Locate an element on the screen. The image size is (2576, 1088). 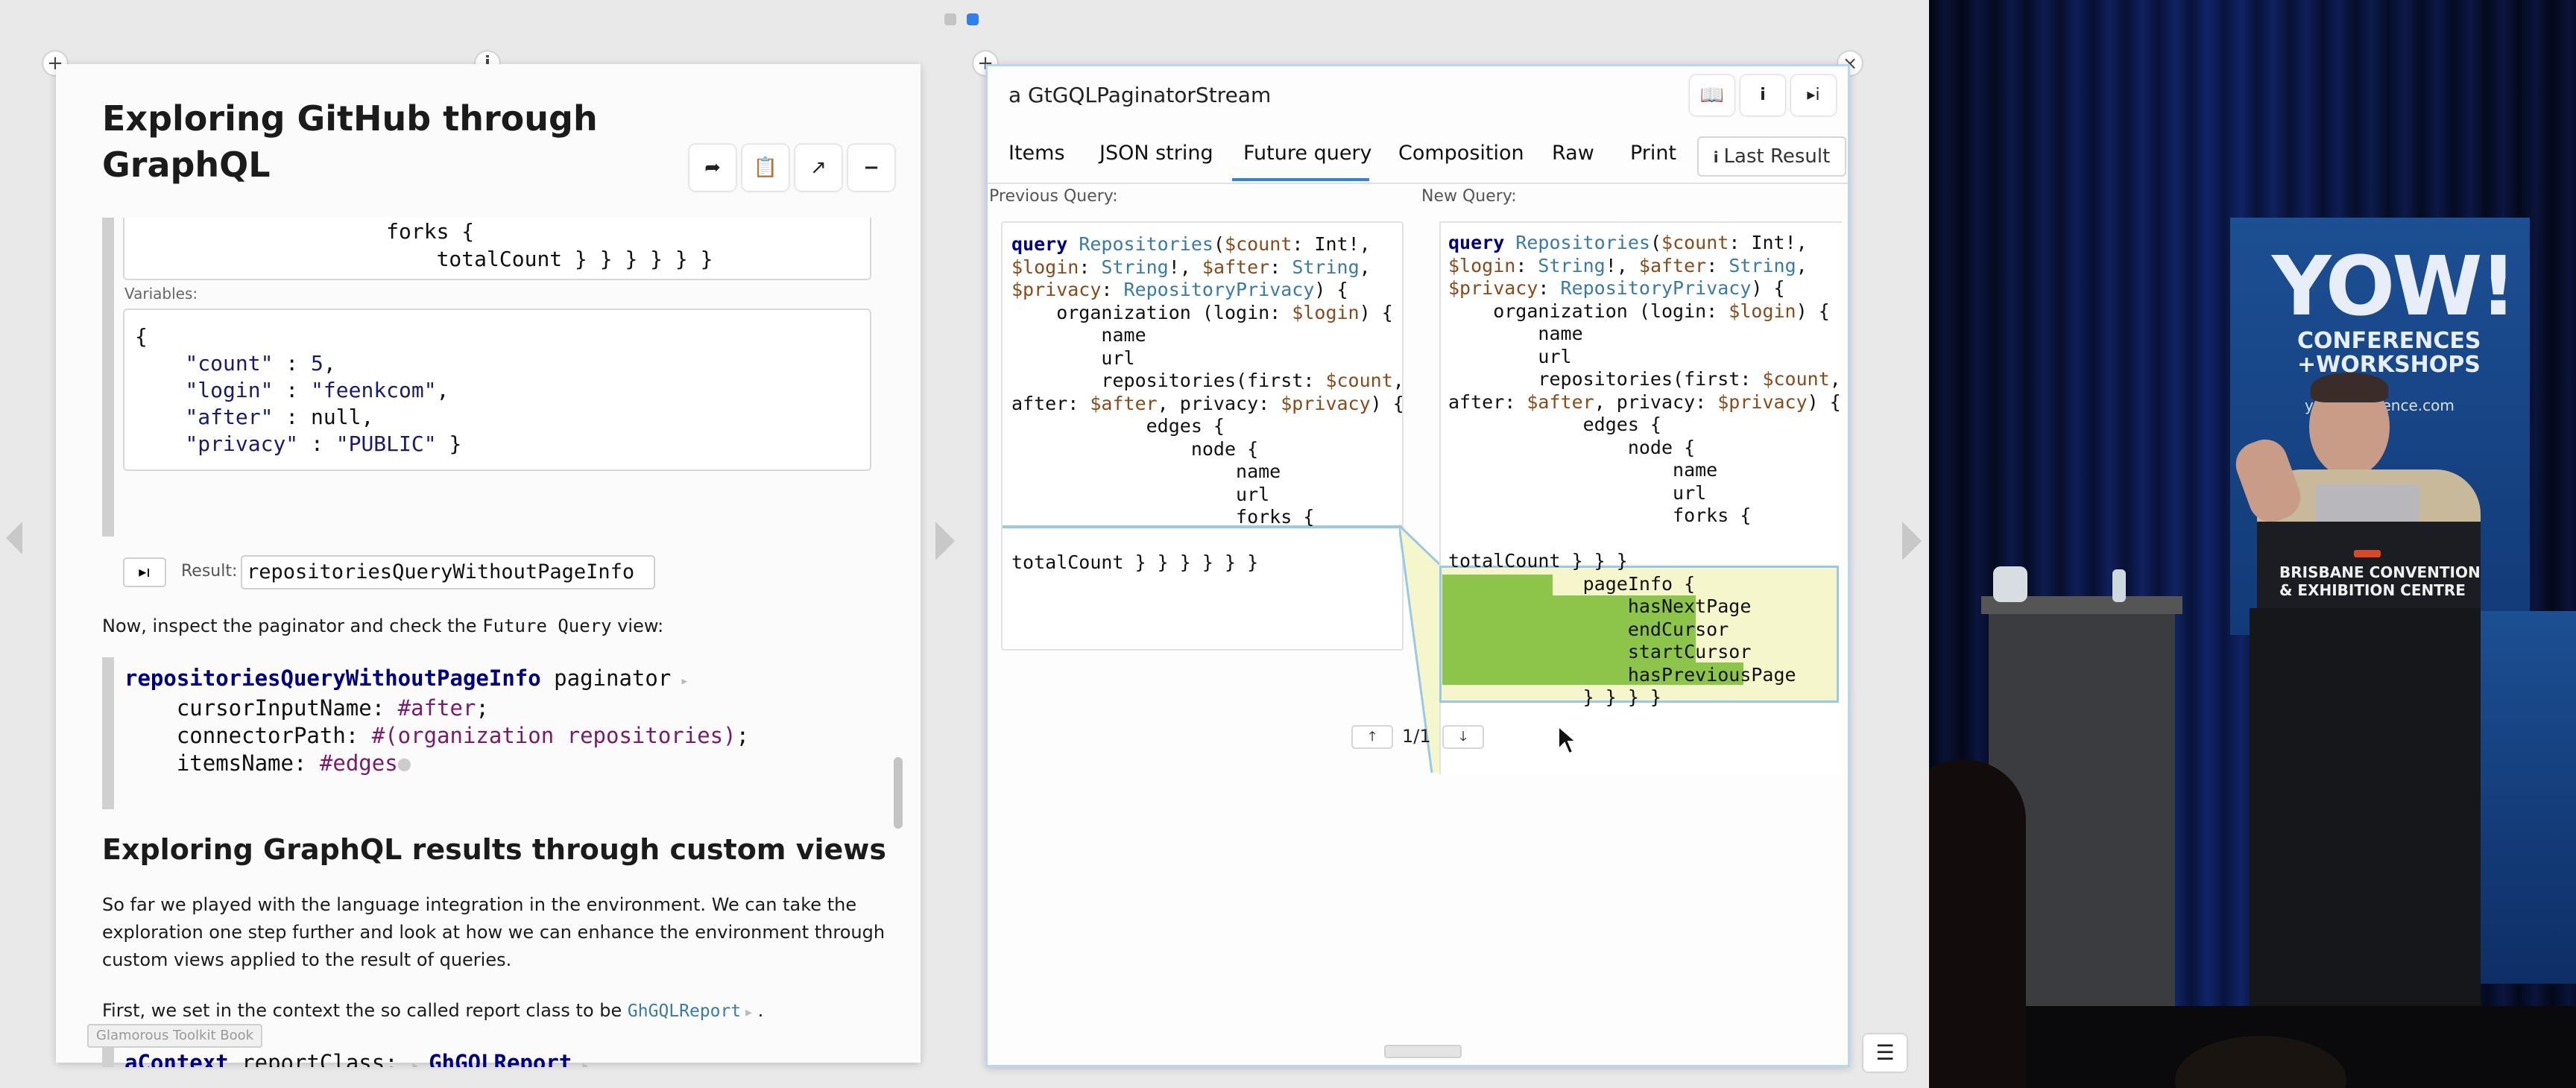
run-snippet-button: ▸ı is located at coordinates (144, 572).